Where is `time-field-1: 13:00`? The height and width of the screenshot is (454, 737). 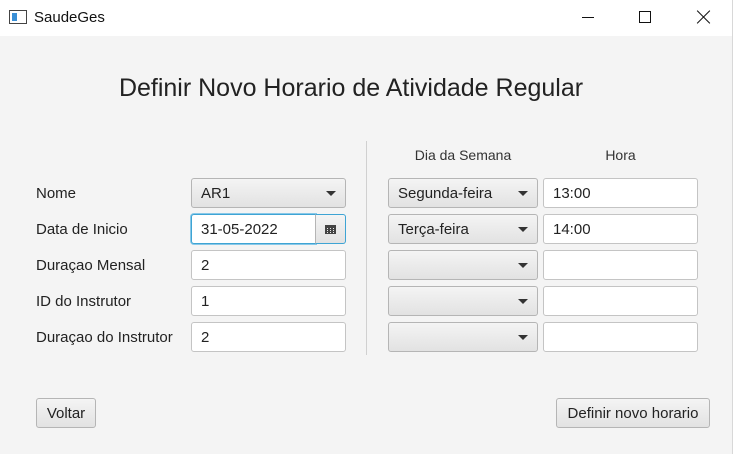
time-field-1: 13:00 is located at coordinates (620, 193).